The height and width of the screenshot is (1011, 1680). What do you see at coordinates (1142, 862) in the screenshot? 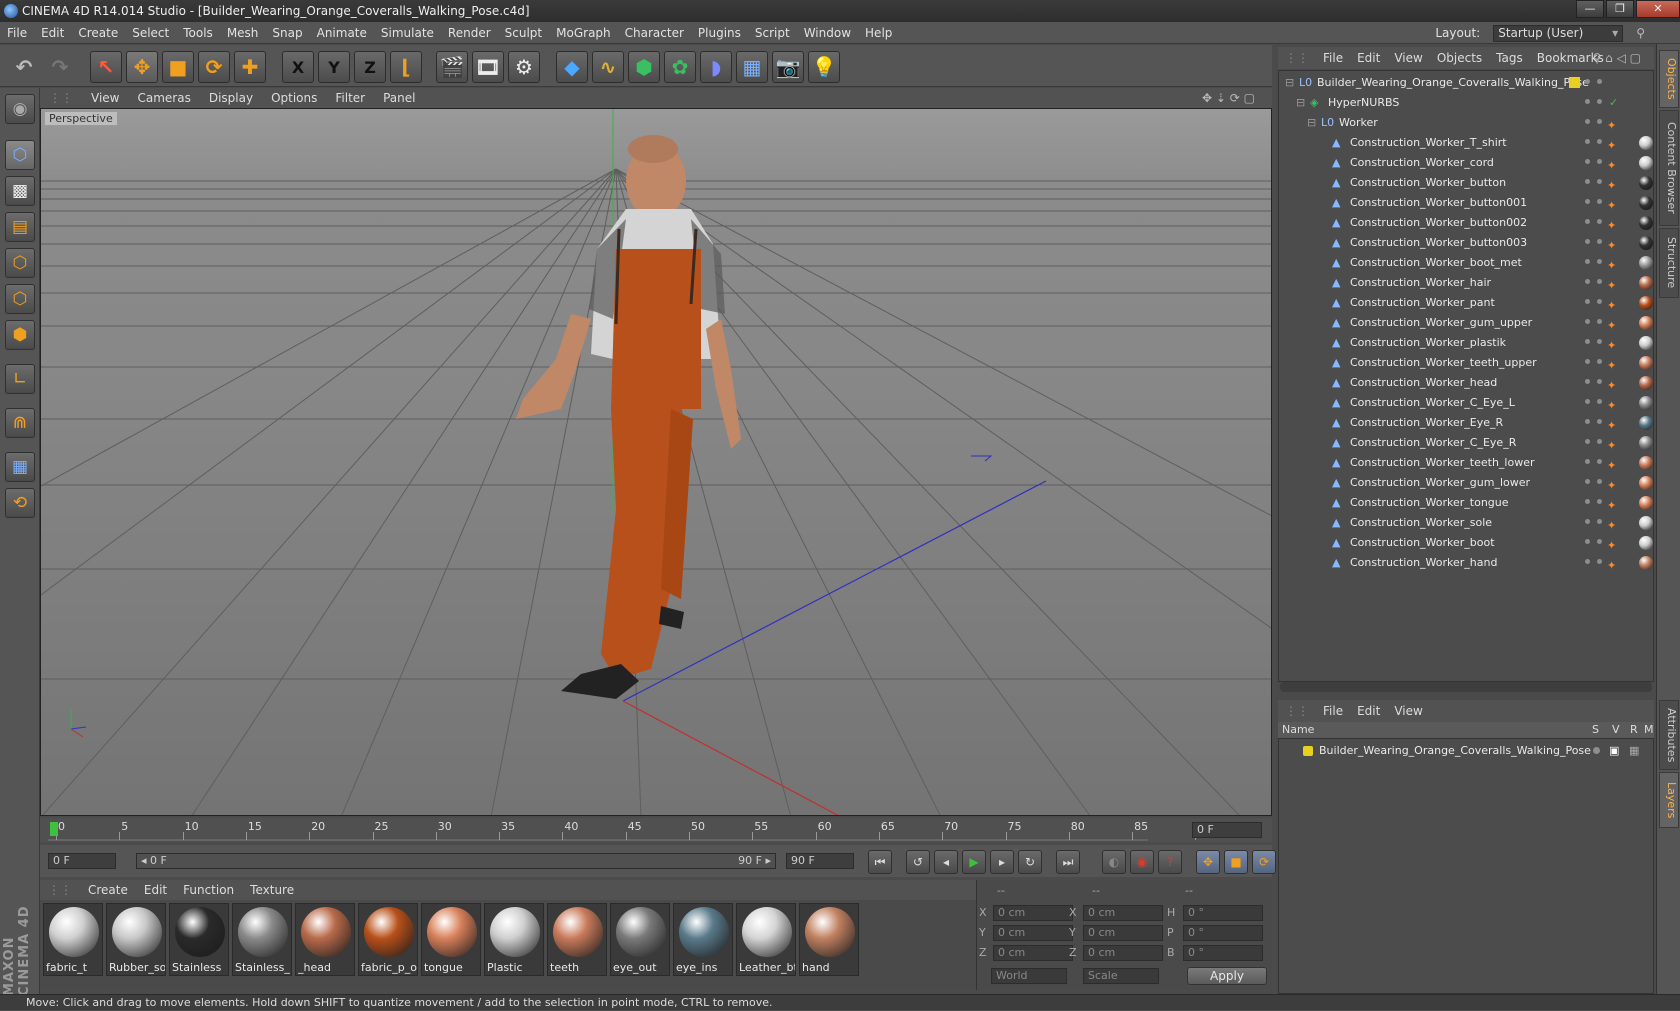
I see `autokey-icon: ◉` at bounding box center [1142, 862].